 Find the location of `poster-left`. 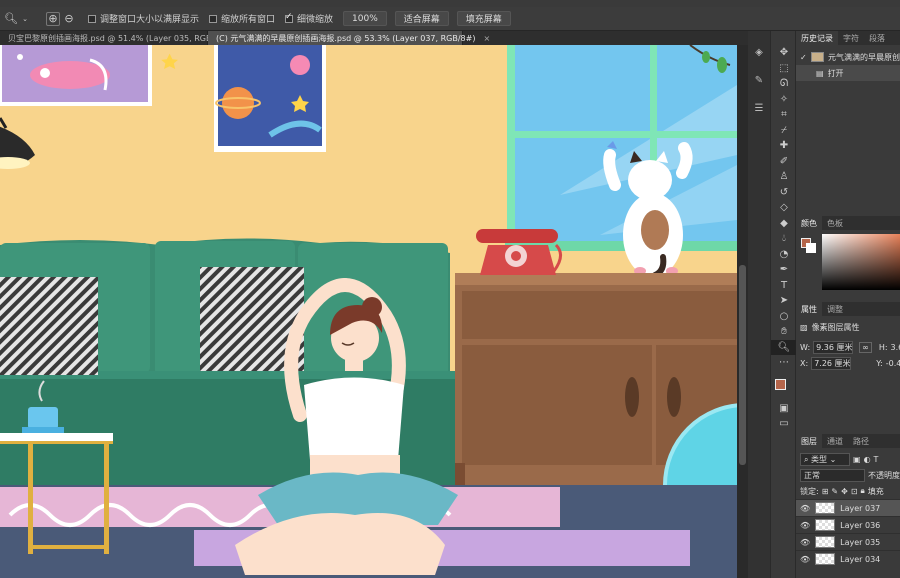

poster-left is located at coordinates (76, 75).